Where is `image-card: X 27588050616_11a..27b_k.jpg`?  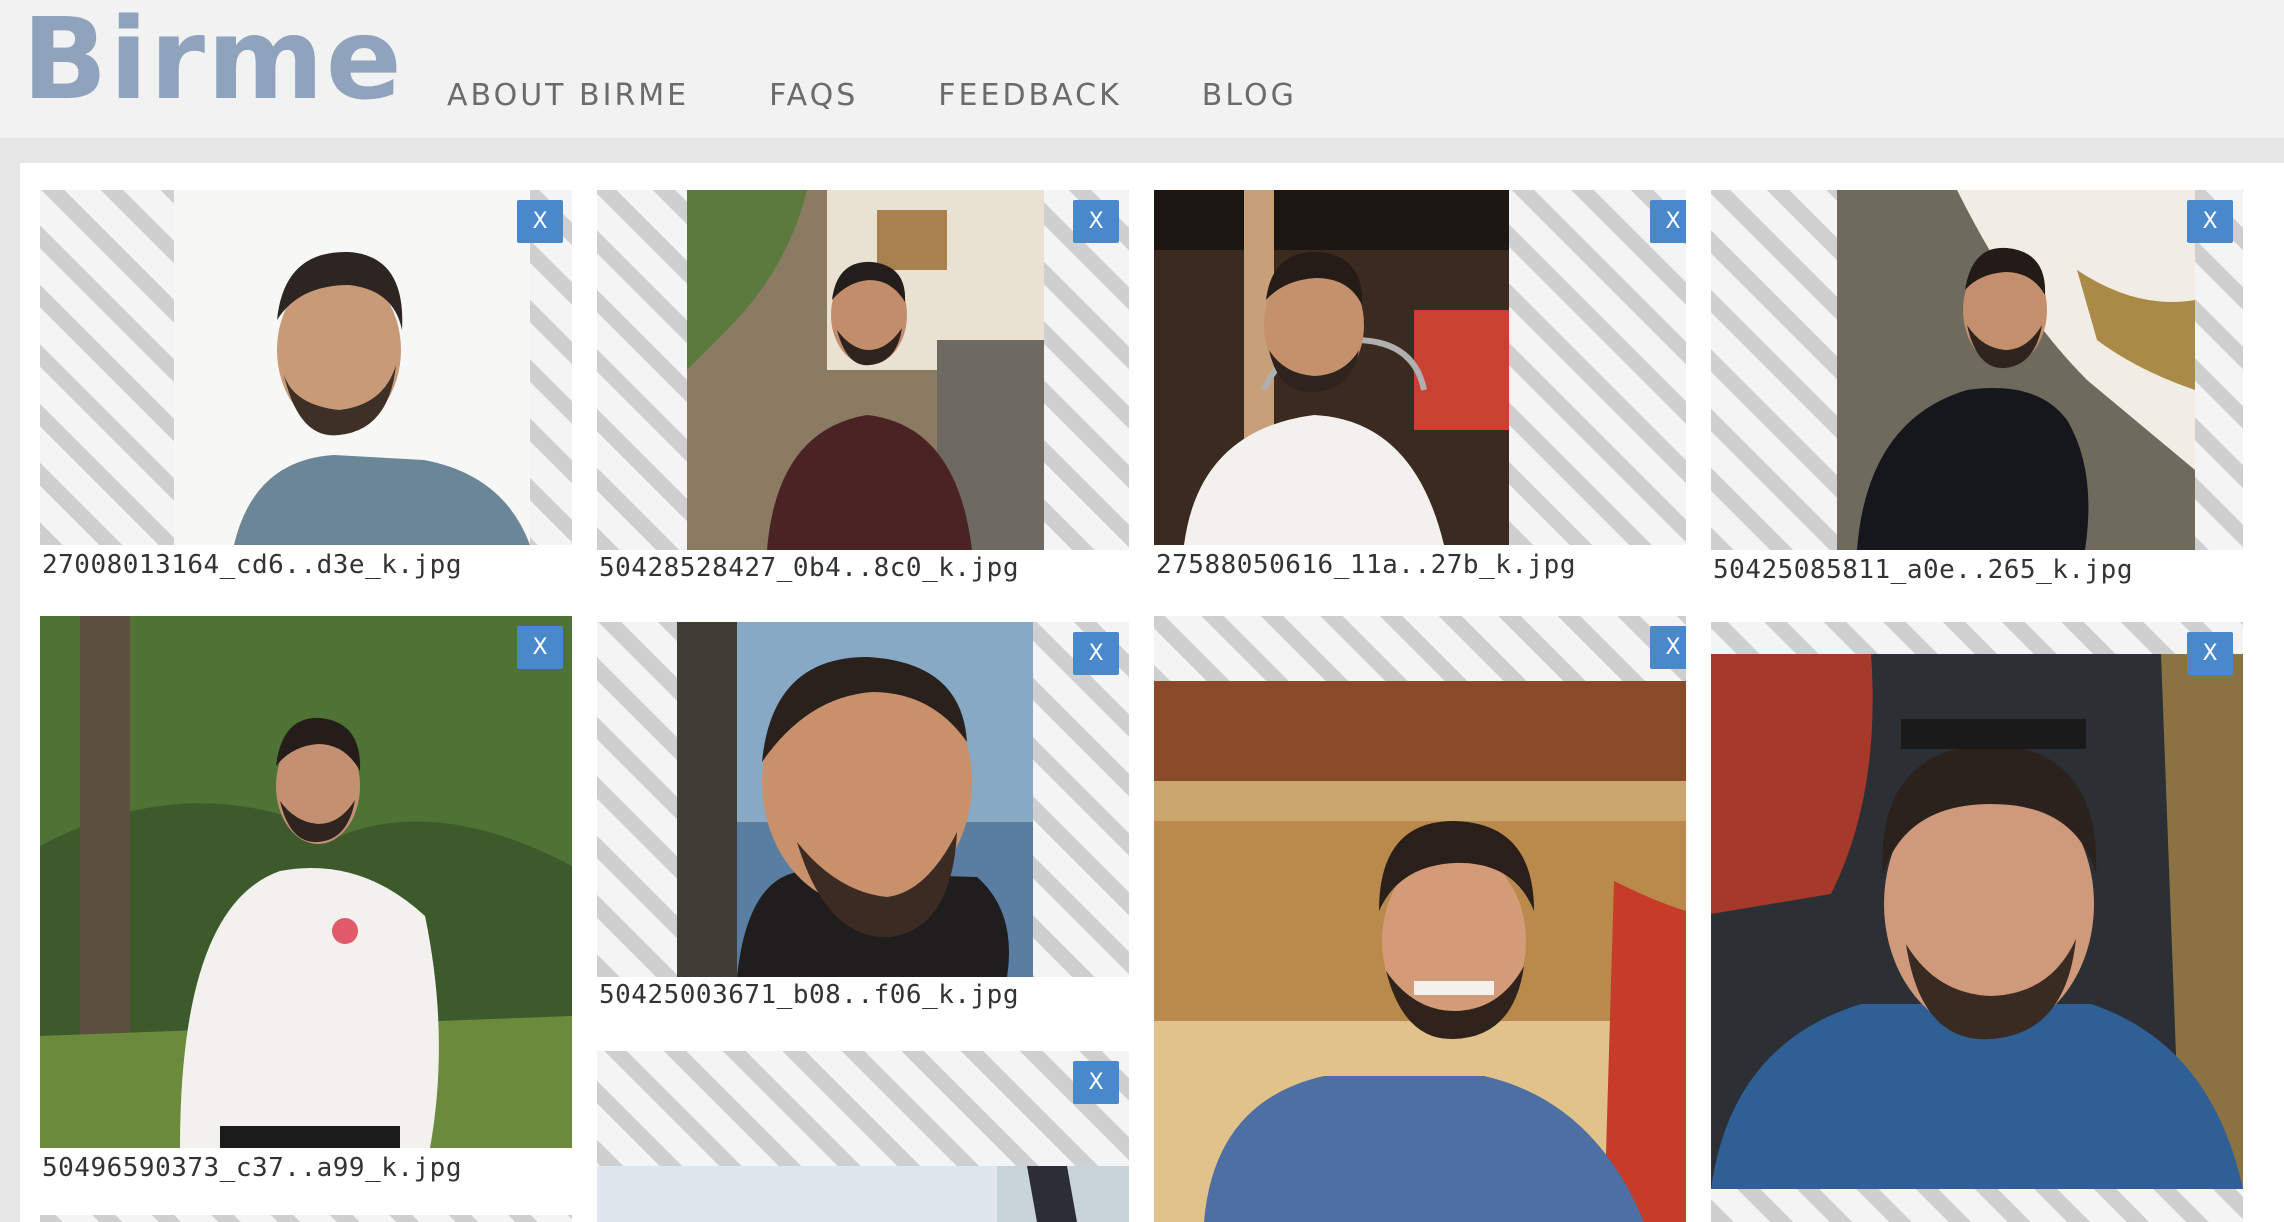
image-card: X 27588050616_11a..27b_k.jpg is located at coordinates (1420, 395).